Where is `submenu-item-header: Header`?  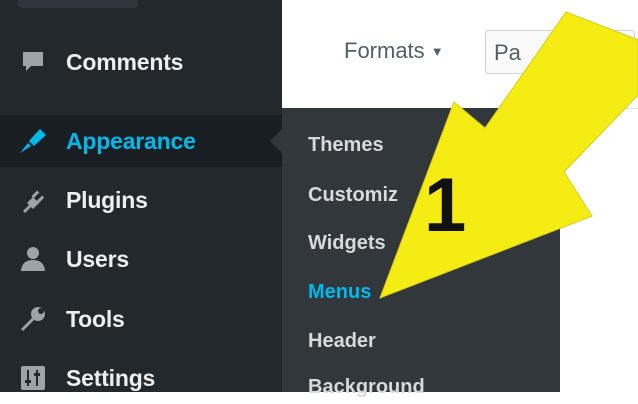
submenu-item-header: Header is located at coordinates (342, 341).